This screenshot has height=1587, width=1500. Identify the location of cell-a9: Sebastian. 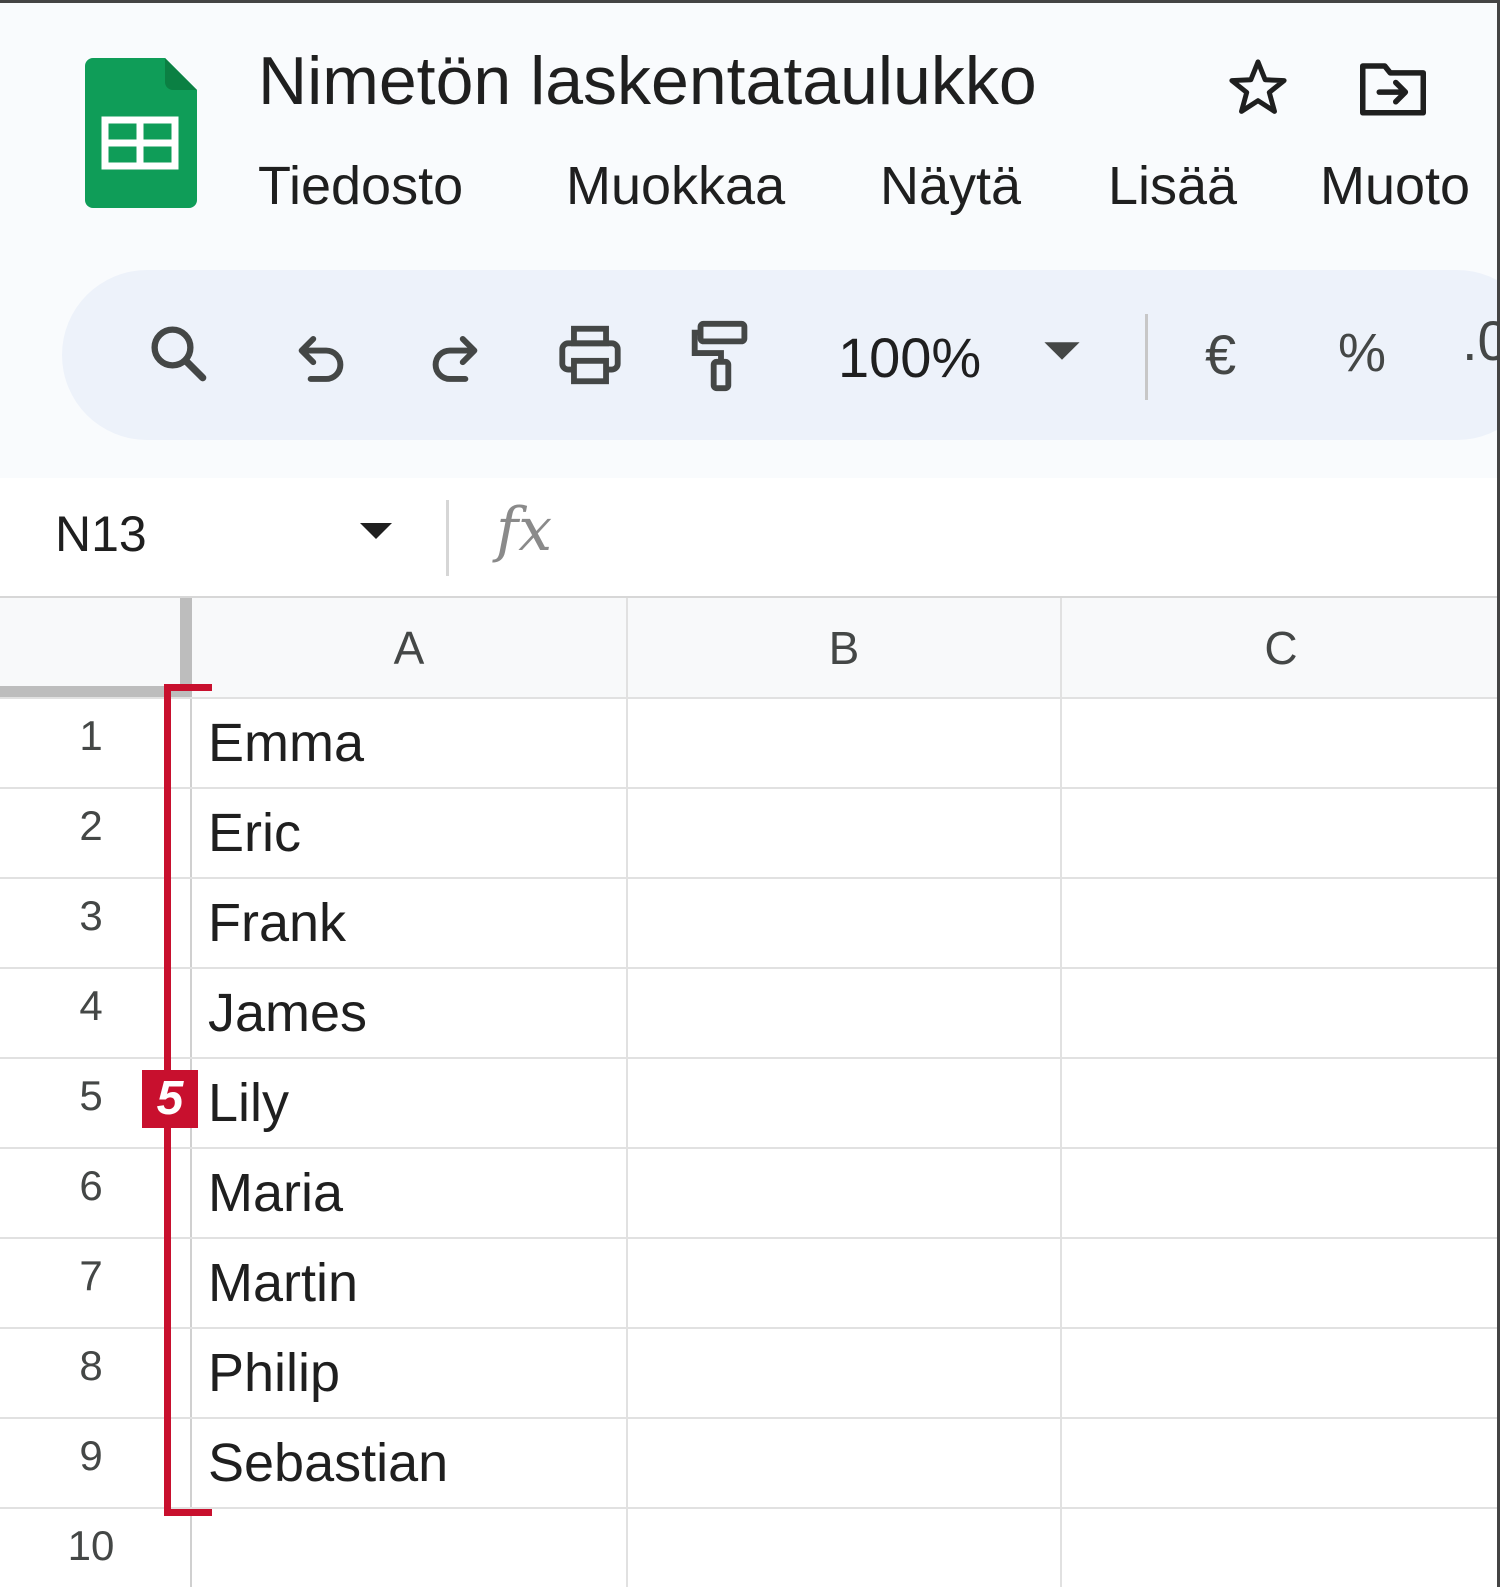
(328, 1463).